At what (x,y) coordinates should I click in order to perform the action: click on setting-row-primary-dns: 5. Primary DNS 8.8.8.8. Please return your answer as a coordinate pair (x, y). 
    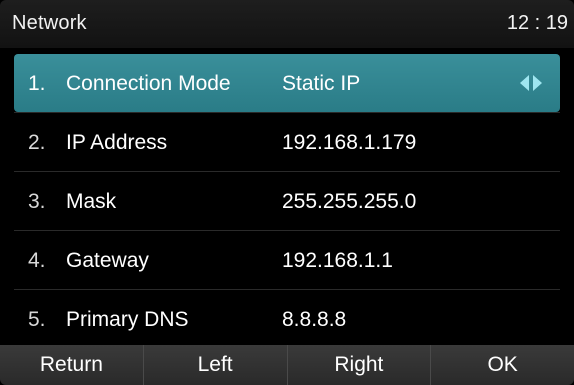
    Looking at the image, I should click on (287, 318).